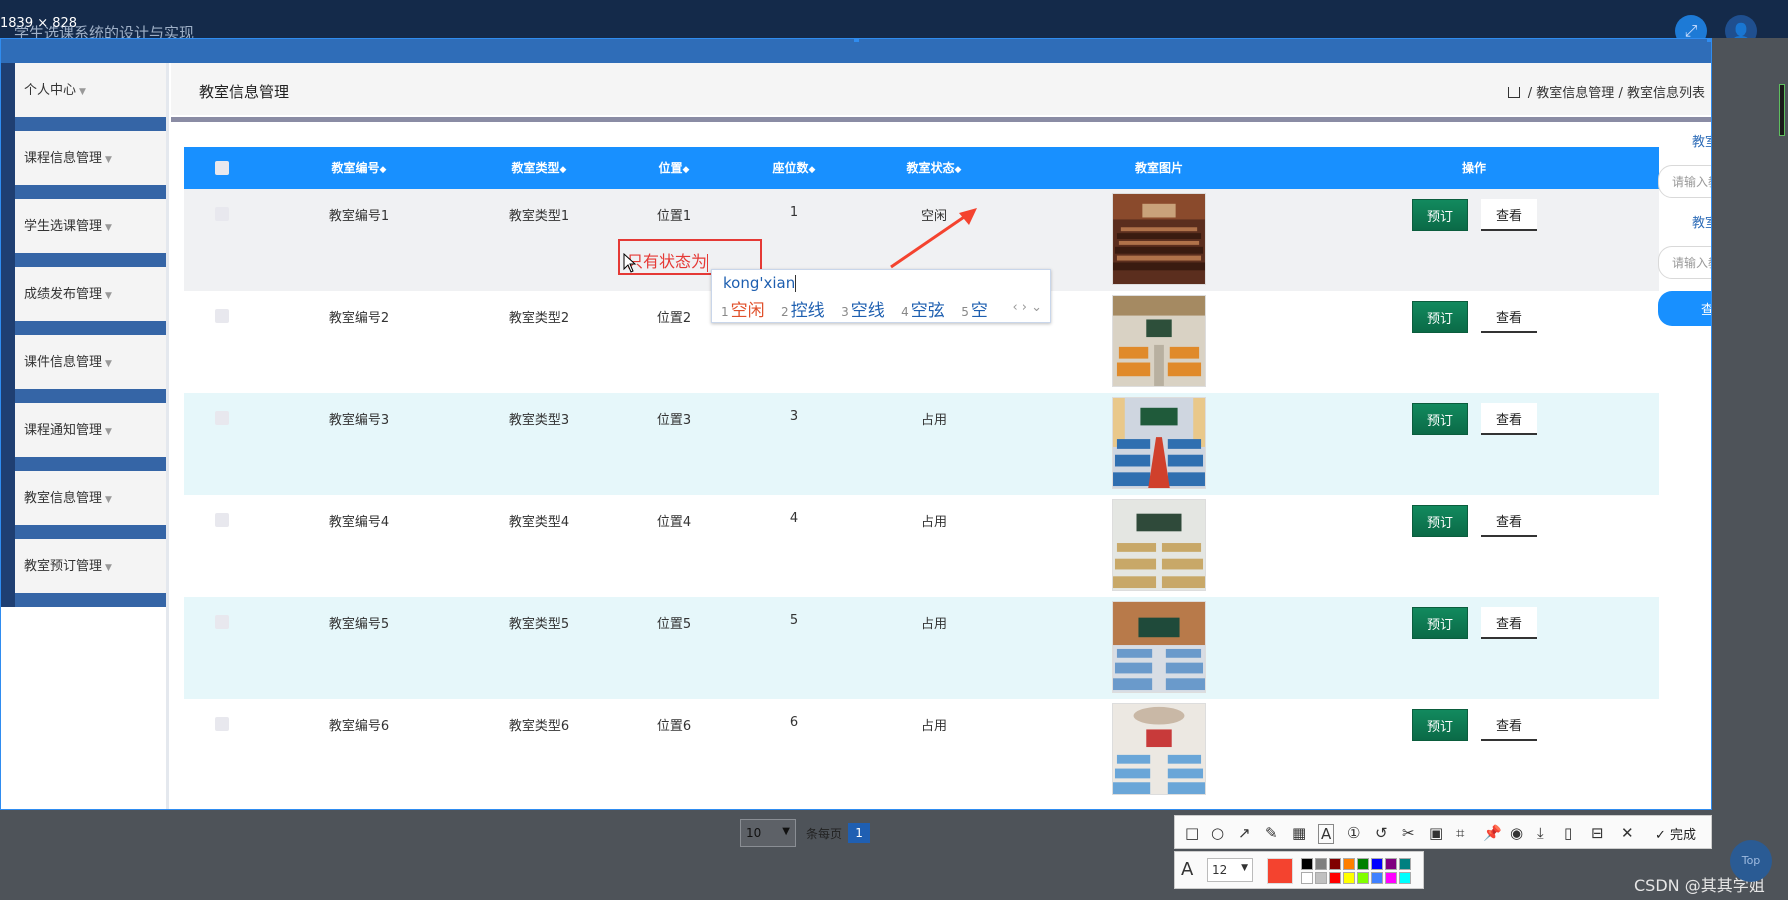 Image resolution: width=1788 pixels, height=900 pixels. I want to click on sidebar-item-grades: 成绩发布管理 ▼, so click(83, 301).